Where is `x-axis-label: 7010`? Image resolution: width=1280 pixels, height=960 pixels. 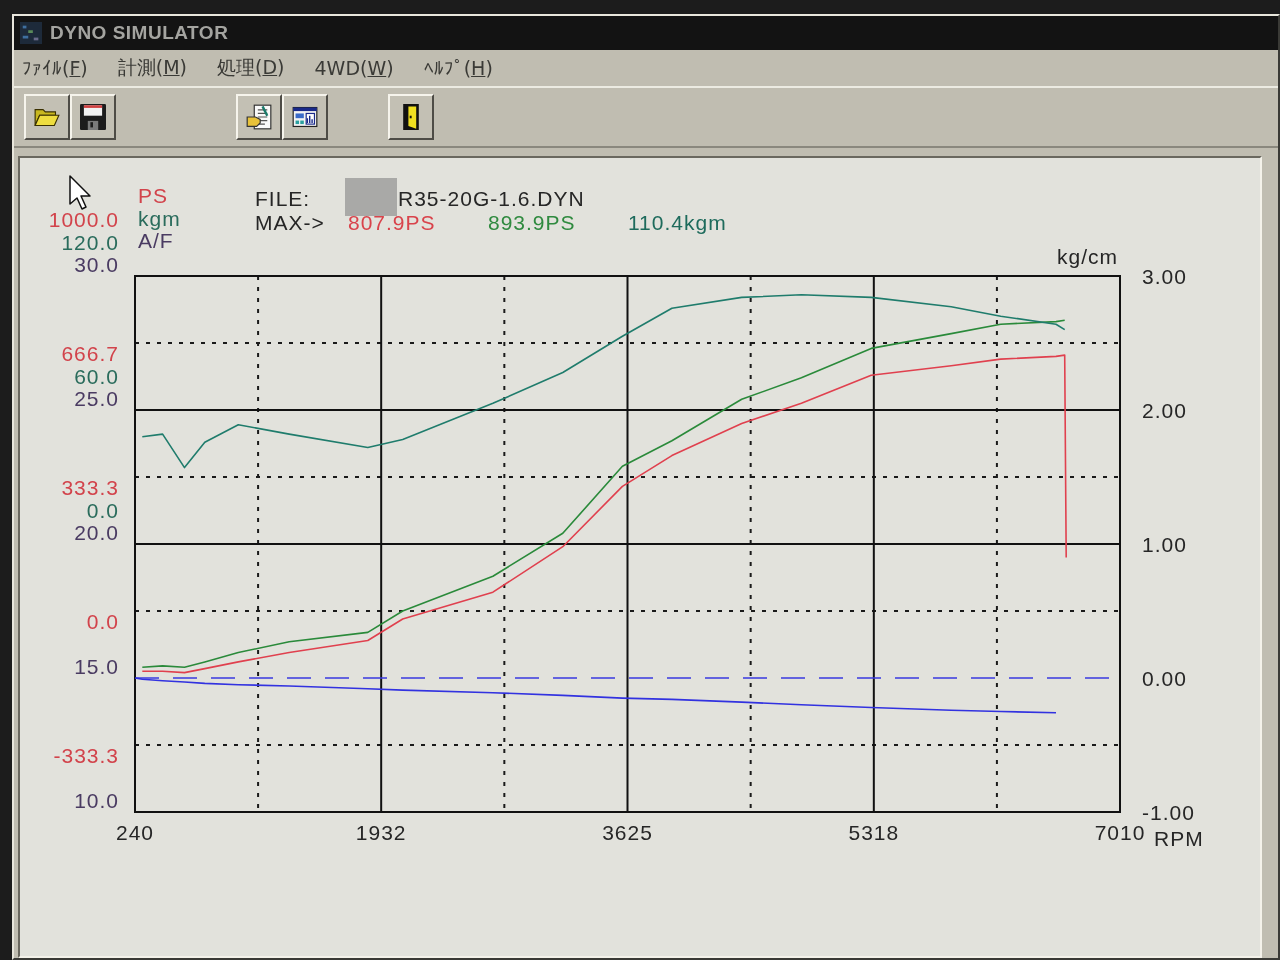
x-axis-label: 7010 is located at coordinates (1120, 832).